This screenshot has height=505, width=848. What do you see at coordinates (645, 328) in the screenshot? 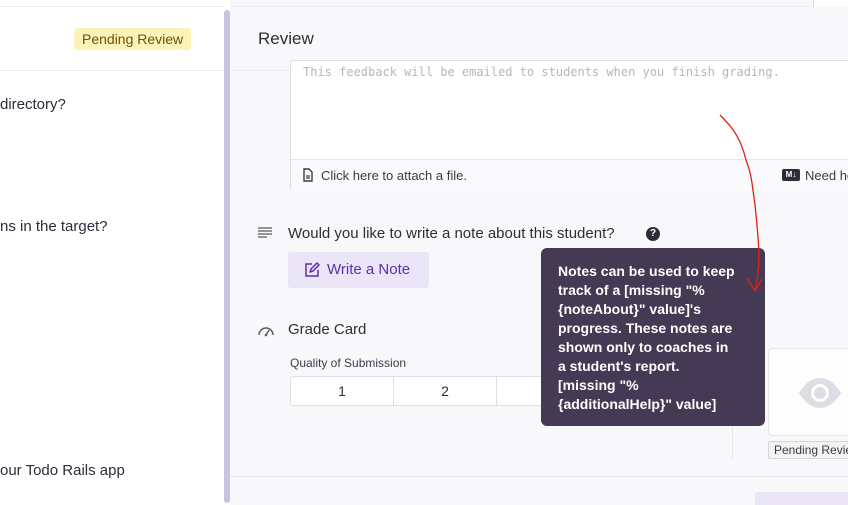
I see `tooltip-line: progress. These notes are` at bounding box center [645, 328].